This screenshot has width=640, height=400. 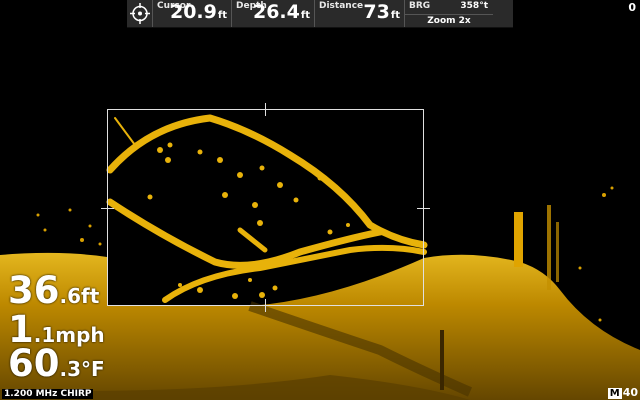 I want to click on depth-digital-readout: 36.6ft, so click(x=53, y=290).